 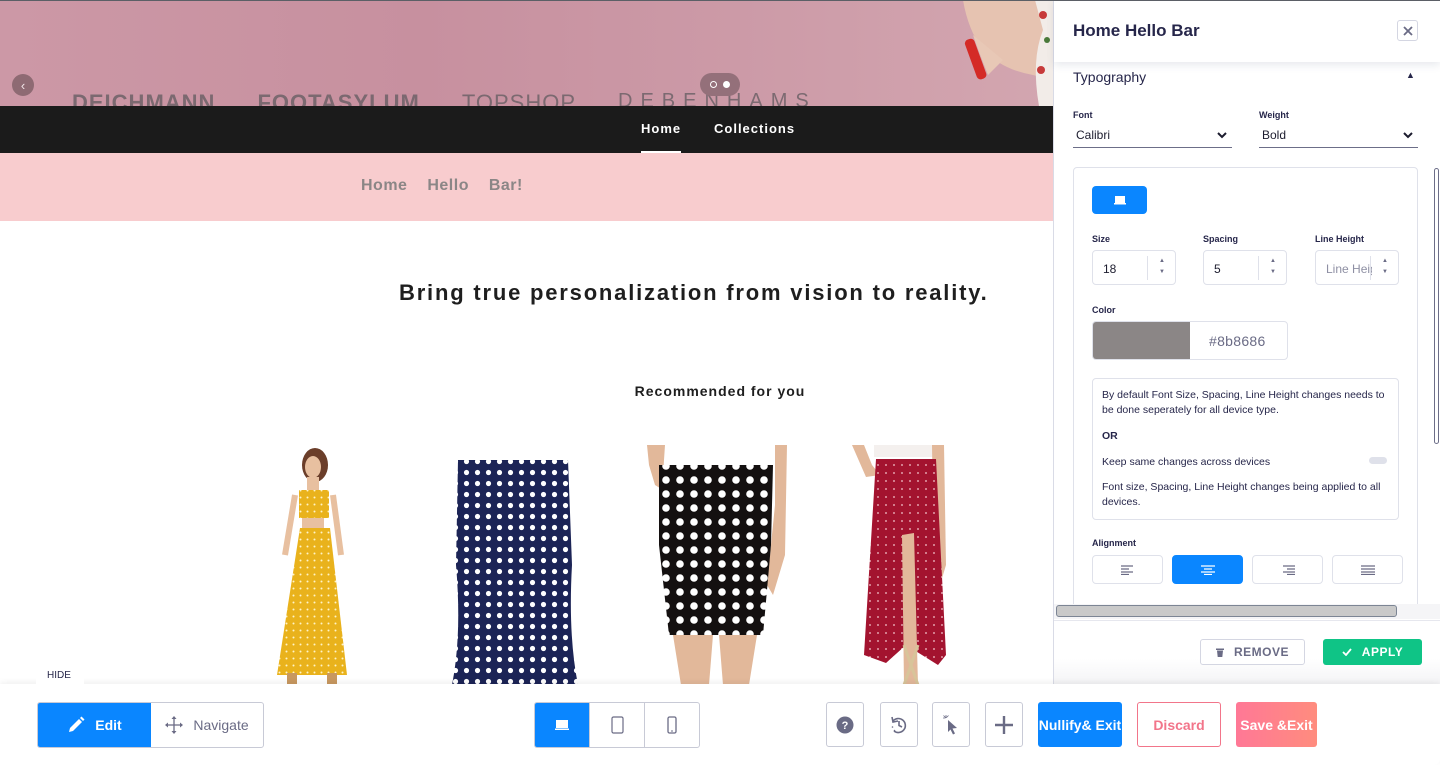 I want to click on plus-icon, so click(x=1004, y=724).